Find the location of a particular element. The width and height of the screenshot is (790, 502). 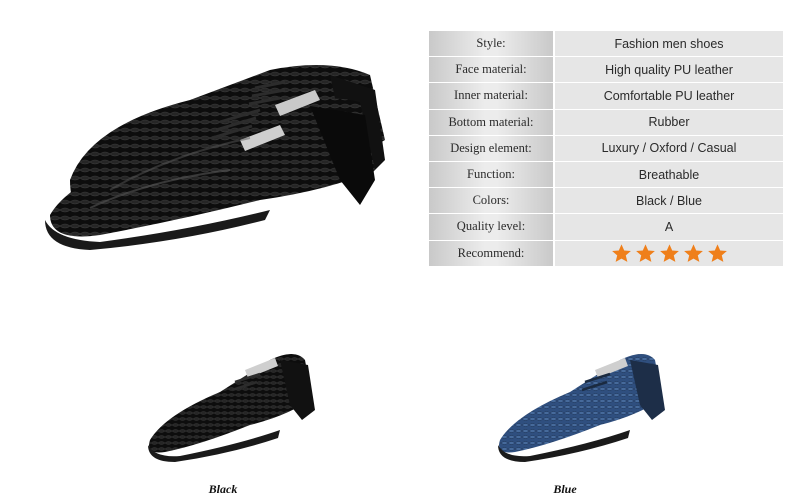

spec-row-style: Style: Fashion men shoes is located at coordinates (606, 43).